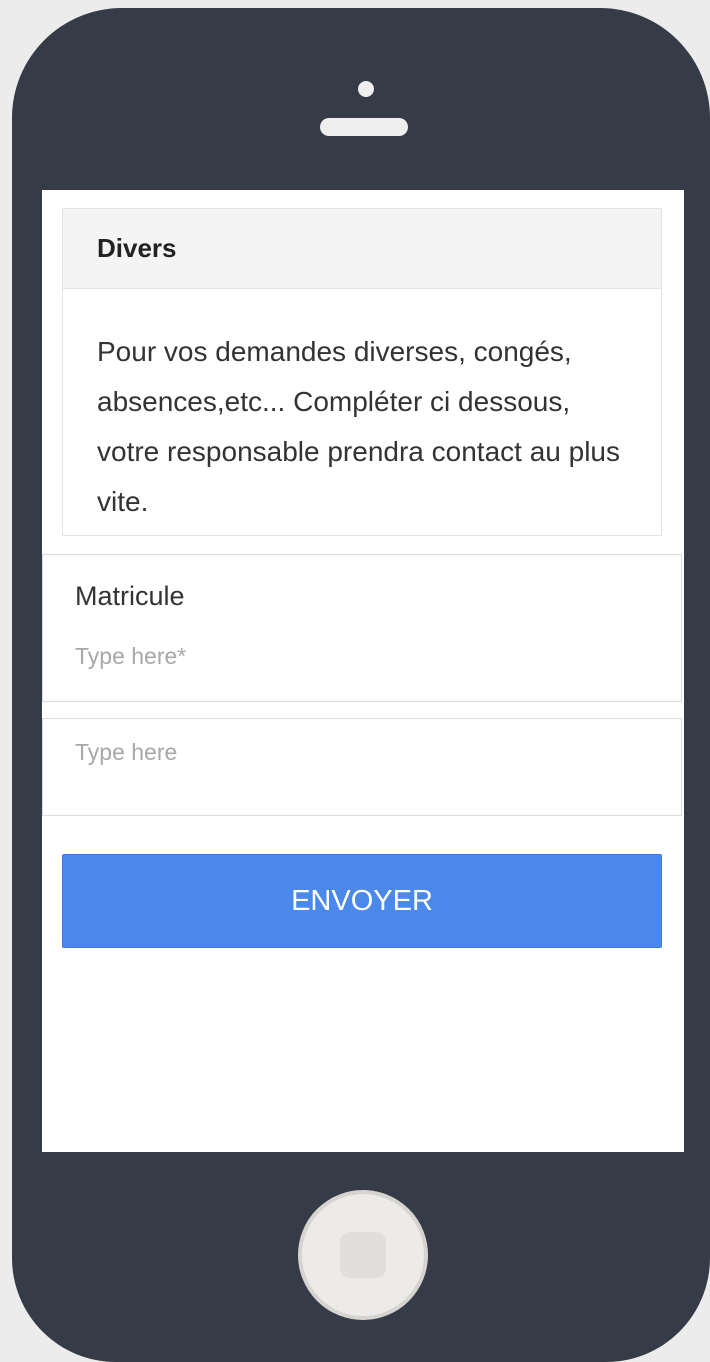  What do you see at coordinates (130, 596) in the screenshot?
I see `matricule-label: Matricule` at bounding box center [130, 596].